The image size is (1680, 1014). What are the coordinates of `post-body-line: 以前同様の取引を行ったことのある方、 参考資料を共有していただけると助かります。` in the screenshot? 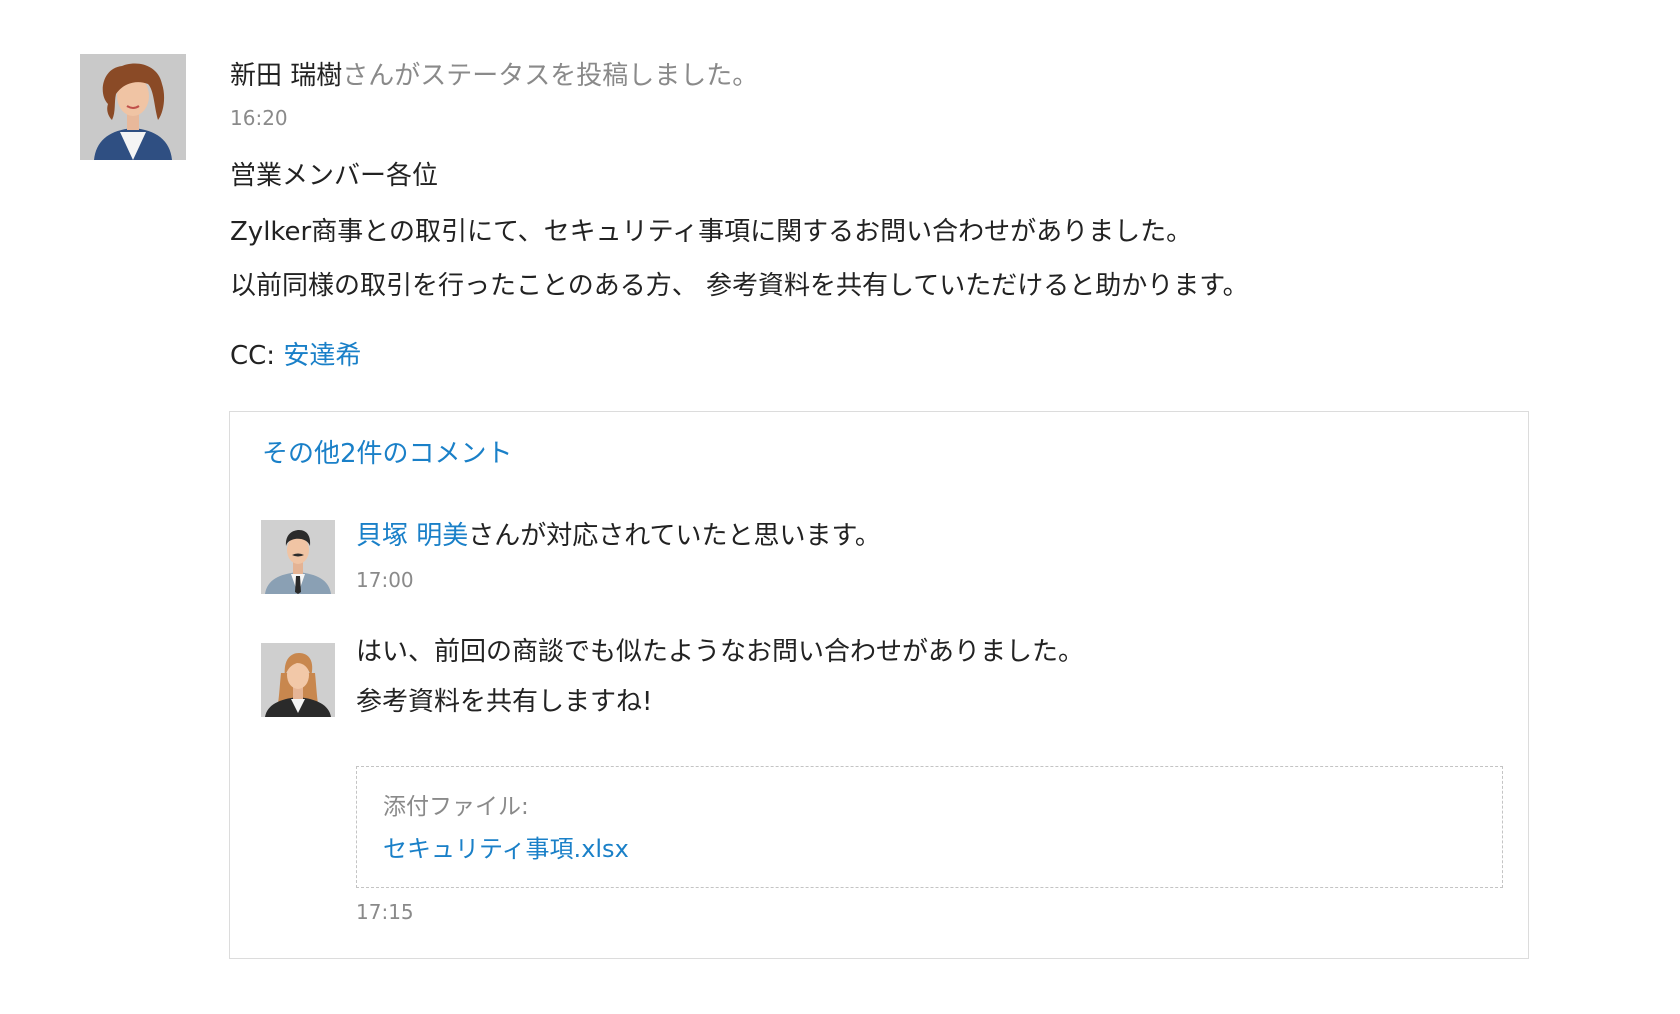 It's located at (739, 286).